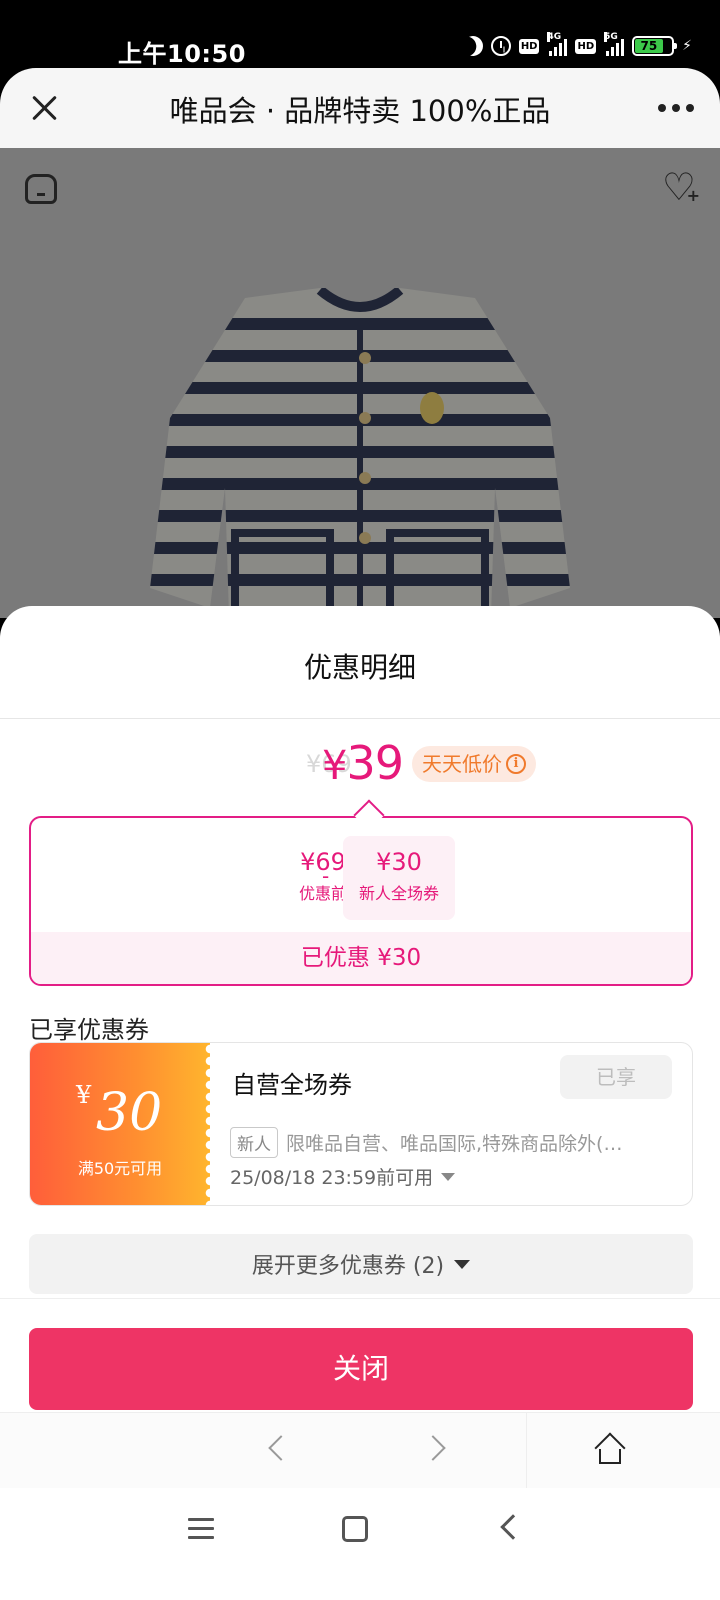 Image resolution: width=720 pixels, height=1600 pixels. I want to click on final-price: ¥39, so click(363, 763).